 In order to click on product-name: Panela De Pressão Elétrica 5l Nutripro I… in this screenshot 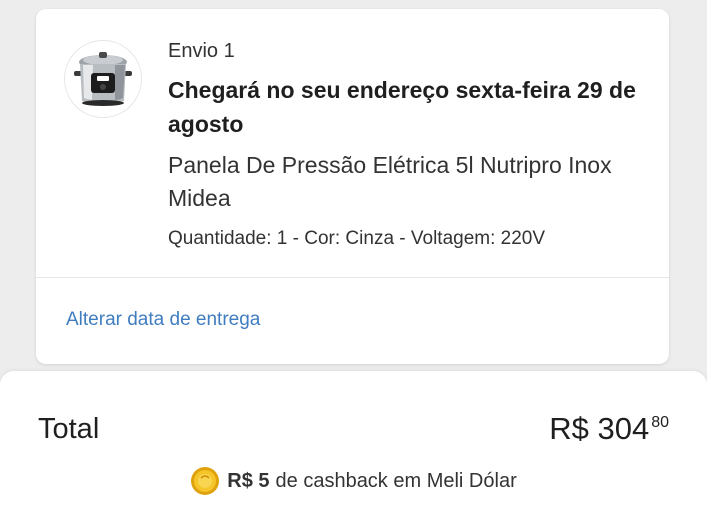, I will do `click(390, 181)`.